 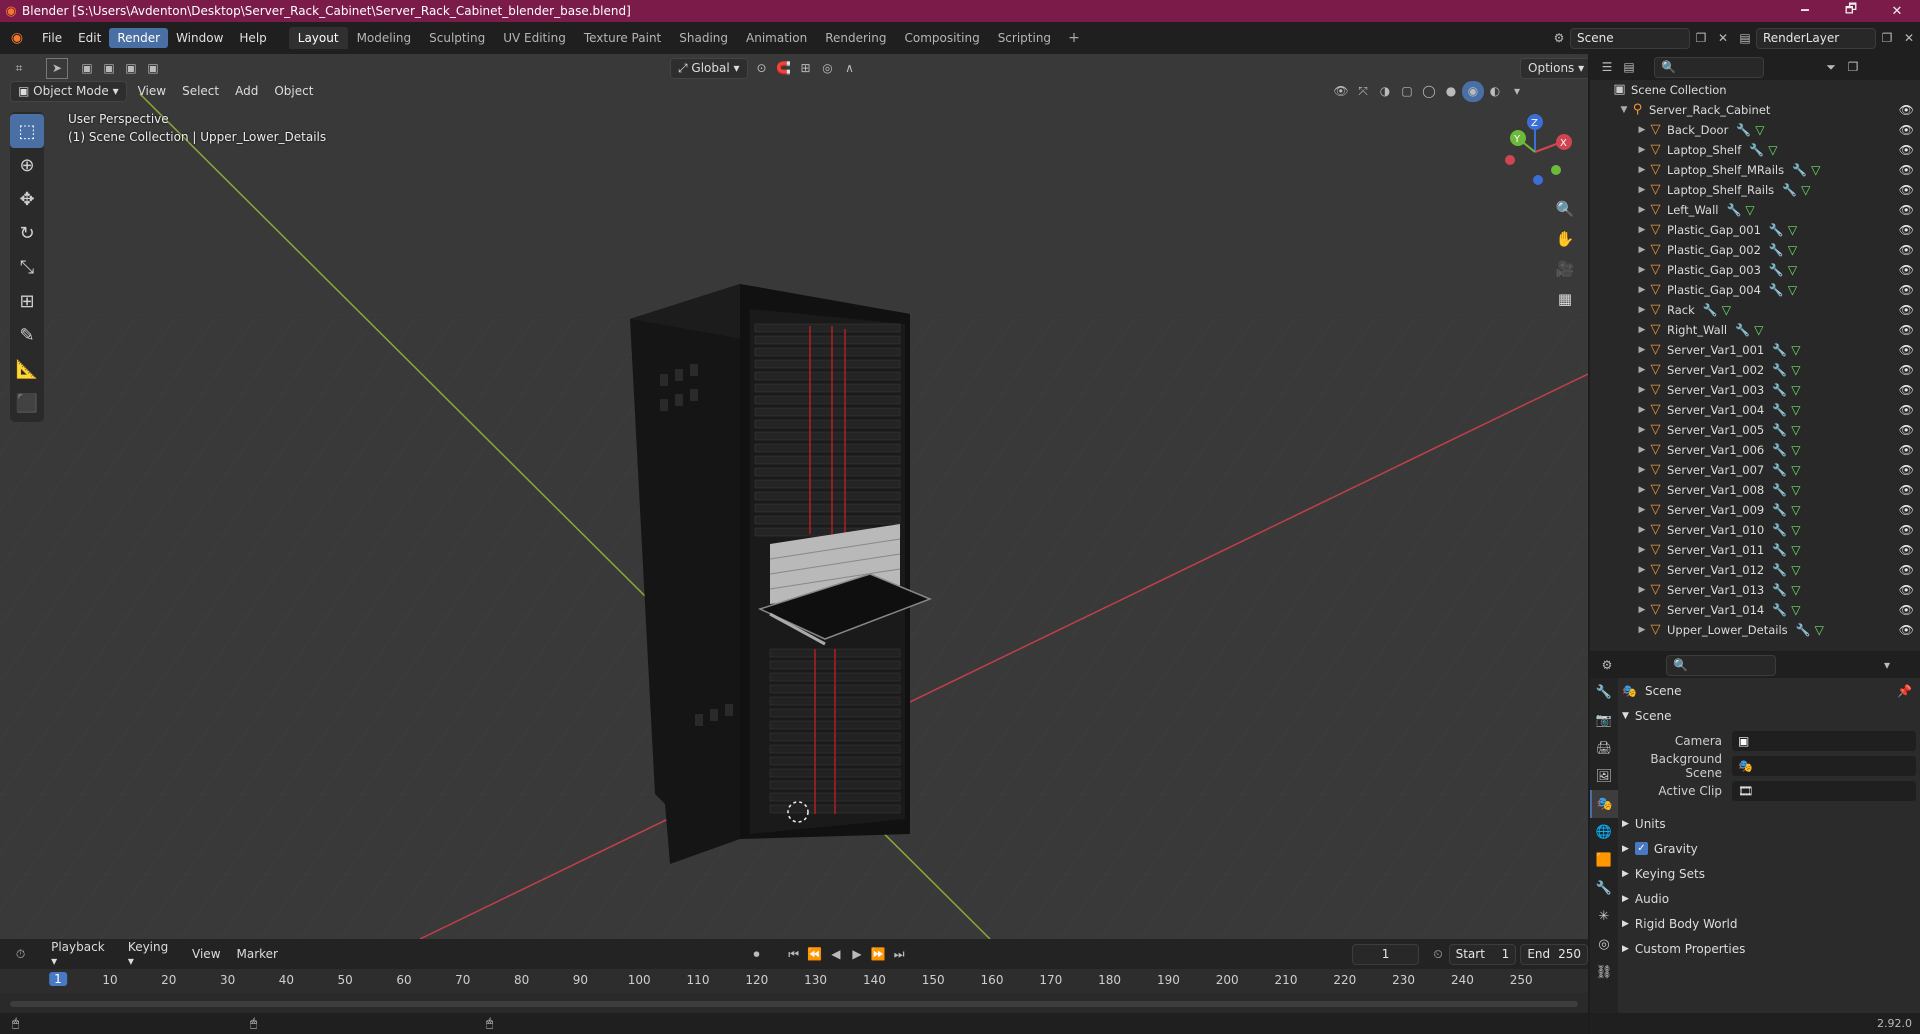 I want to click on current-frame-field: 1, so click(x=1385, y=954).